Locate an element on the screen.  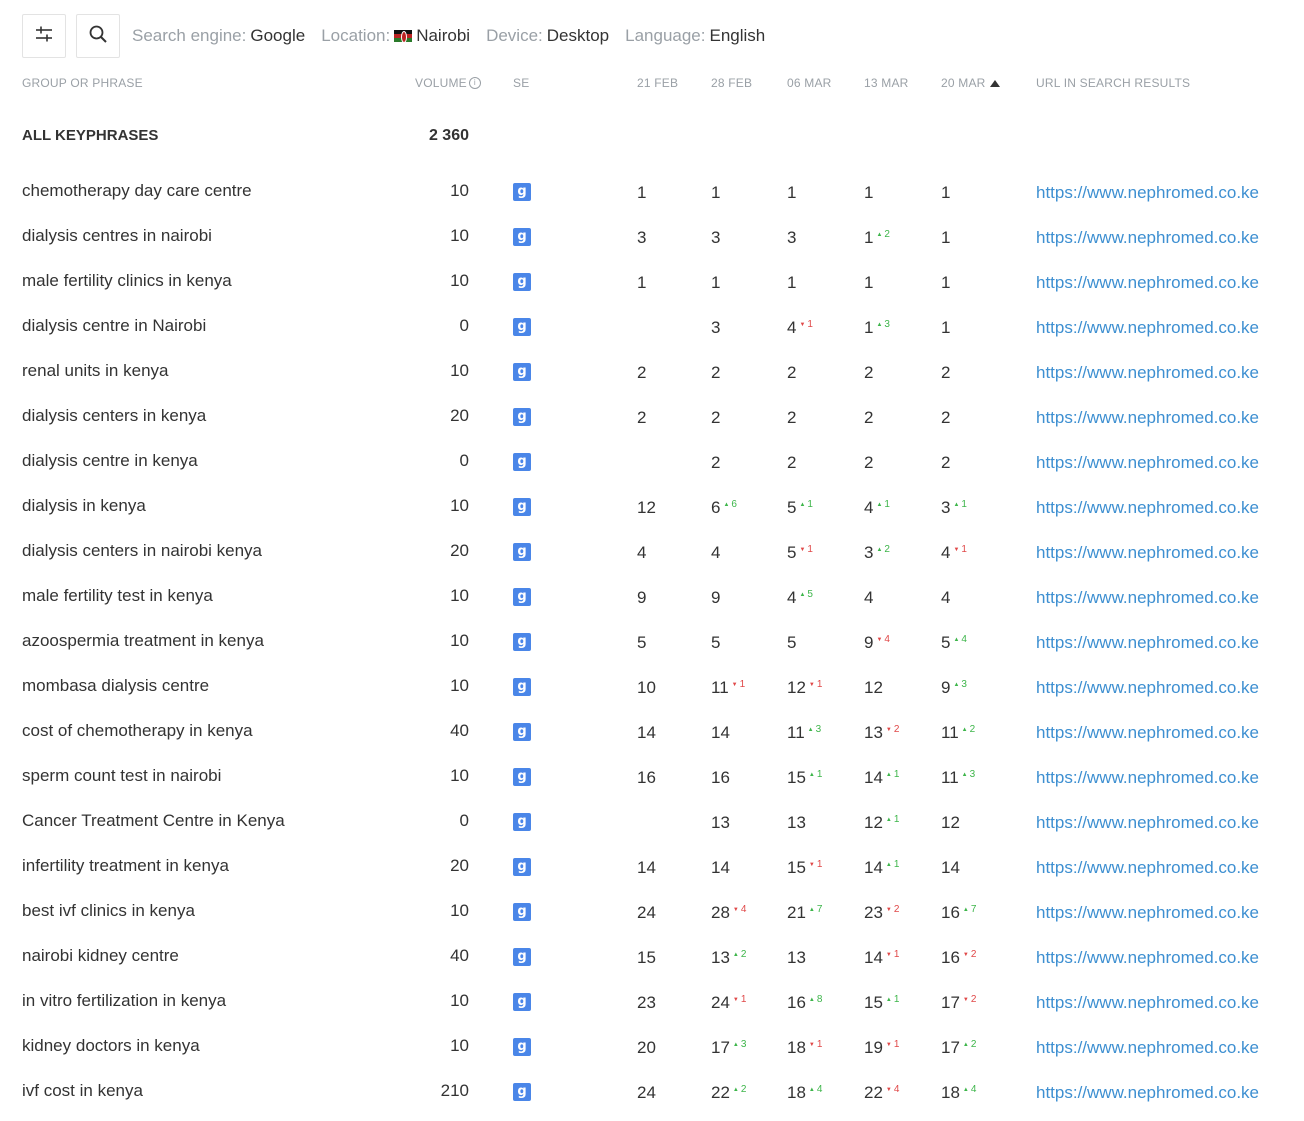
position-cell: 4 ▲ 1 is located at coordinates (877, 508).